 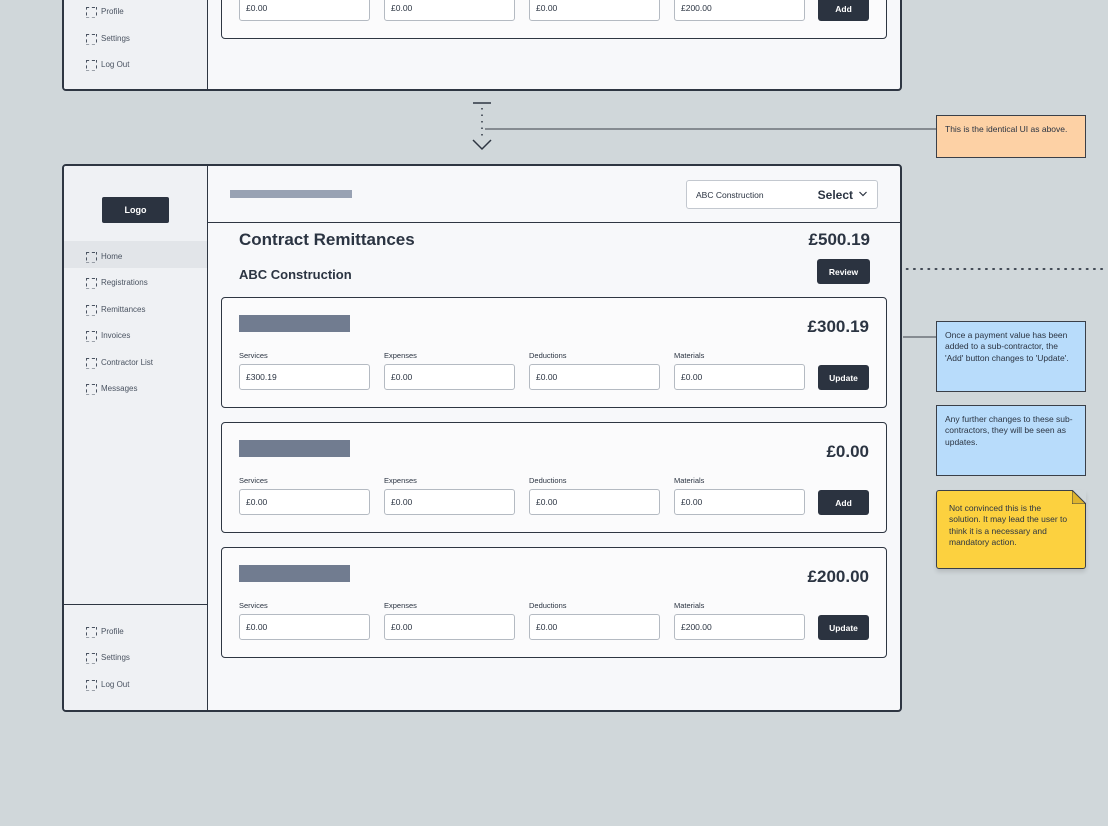 I want to click on page-total: £500.19, so click(x=839, y=239).